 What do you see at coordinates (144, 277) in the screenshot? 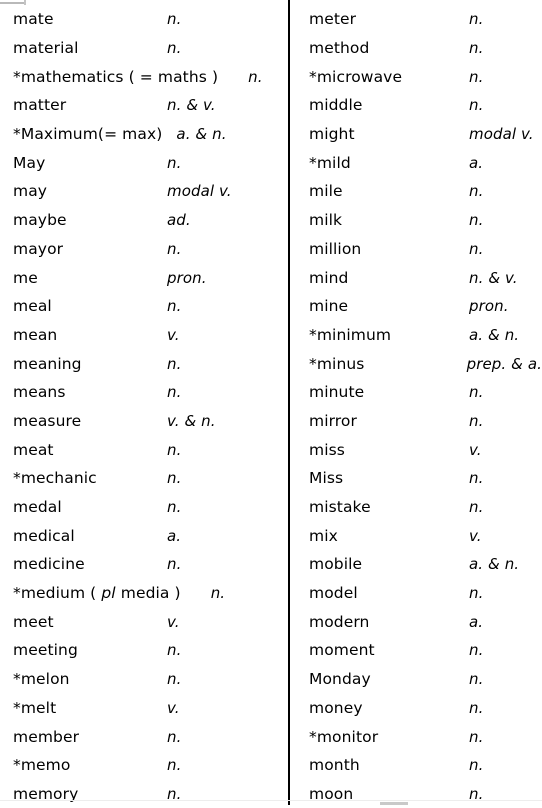
I see `word-entry-row: me pron.` at bounding box center [144, 277].